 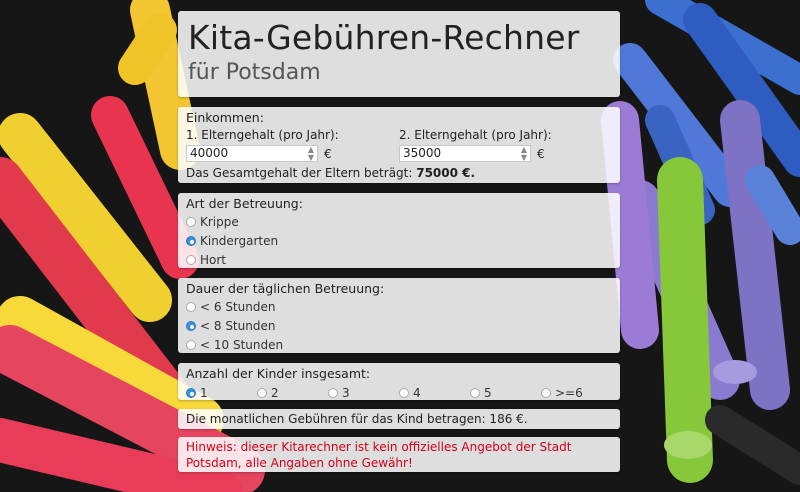 What do you see at coordinates (363, 392) in the screenshot?
I see `kids-option-3: 3` at bounding box center [363, 392].